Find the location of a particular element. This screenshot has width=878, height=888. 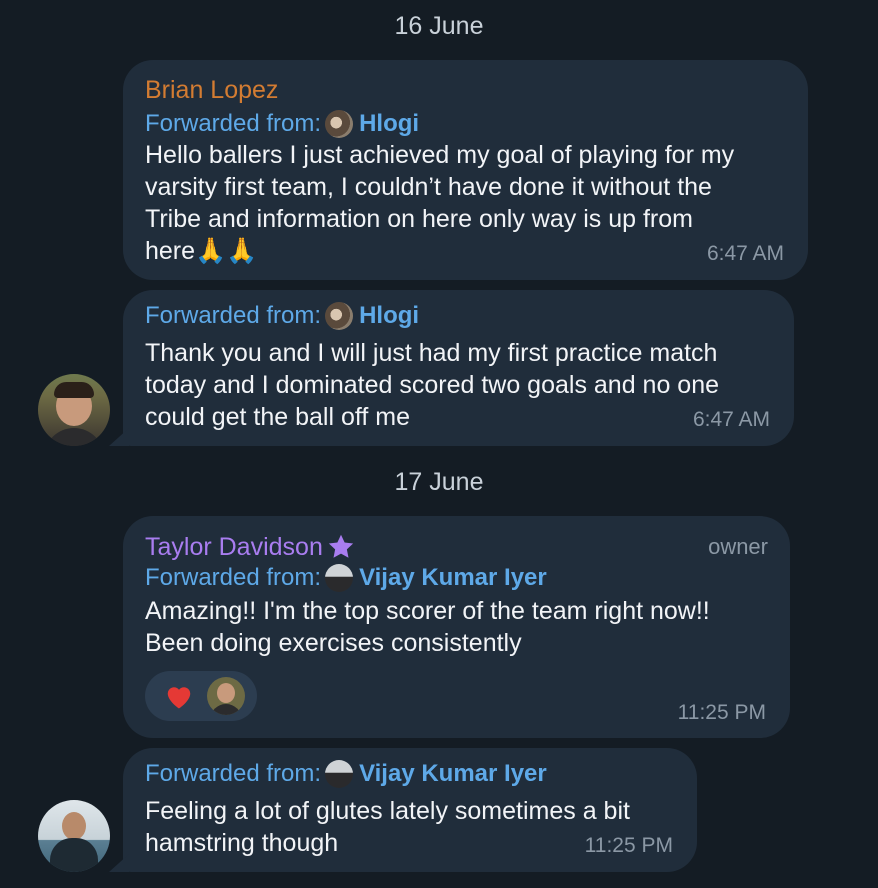

sender-name: Brian Lopez is located at coordinates (211, 90).